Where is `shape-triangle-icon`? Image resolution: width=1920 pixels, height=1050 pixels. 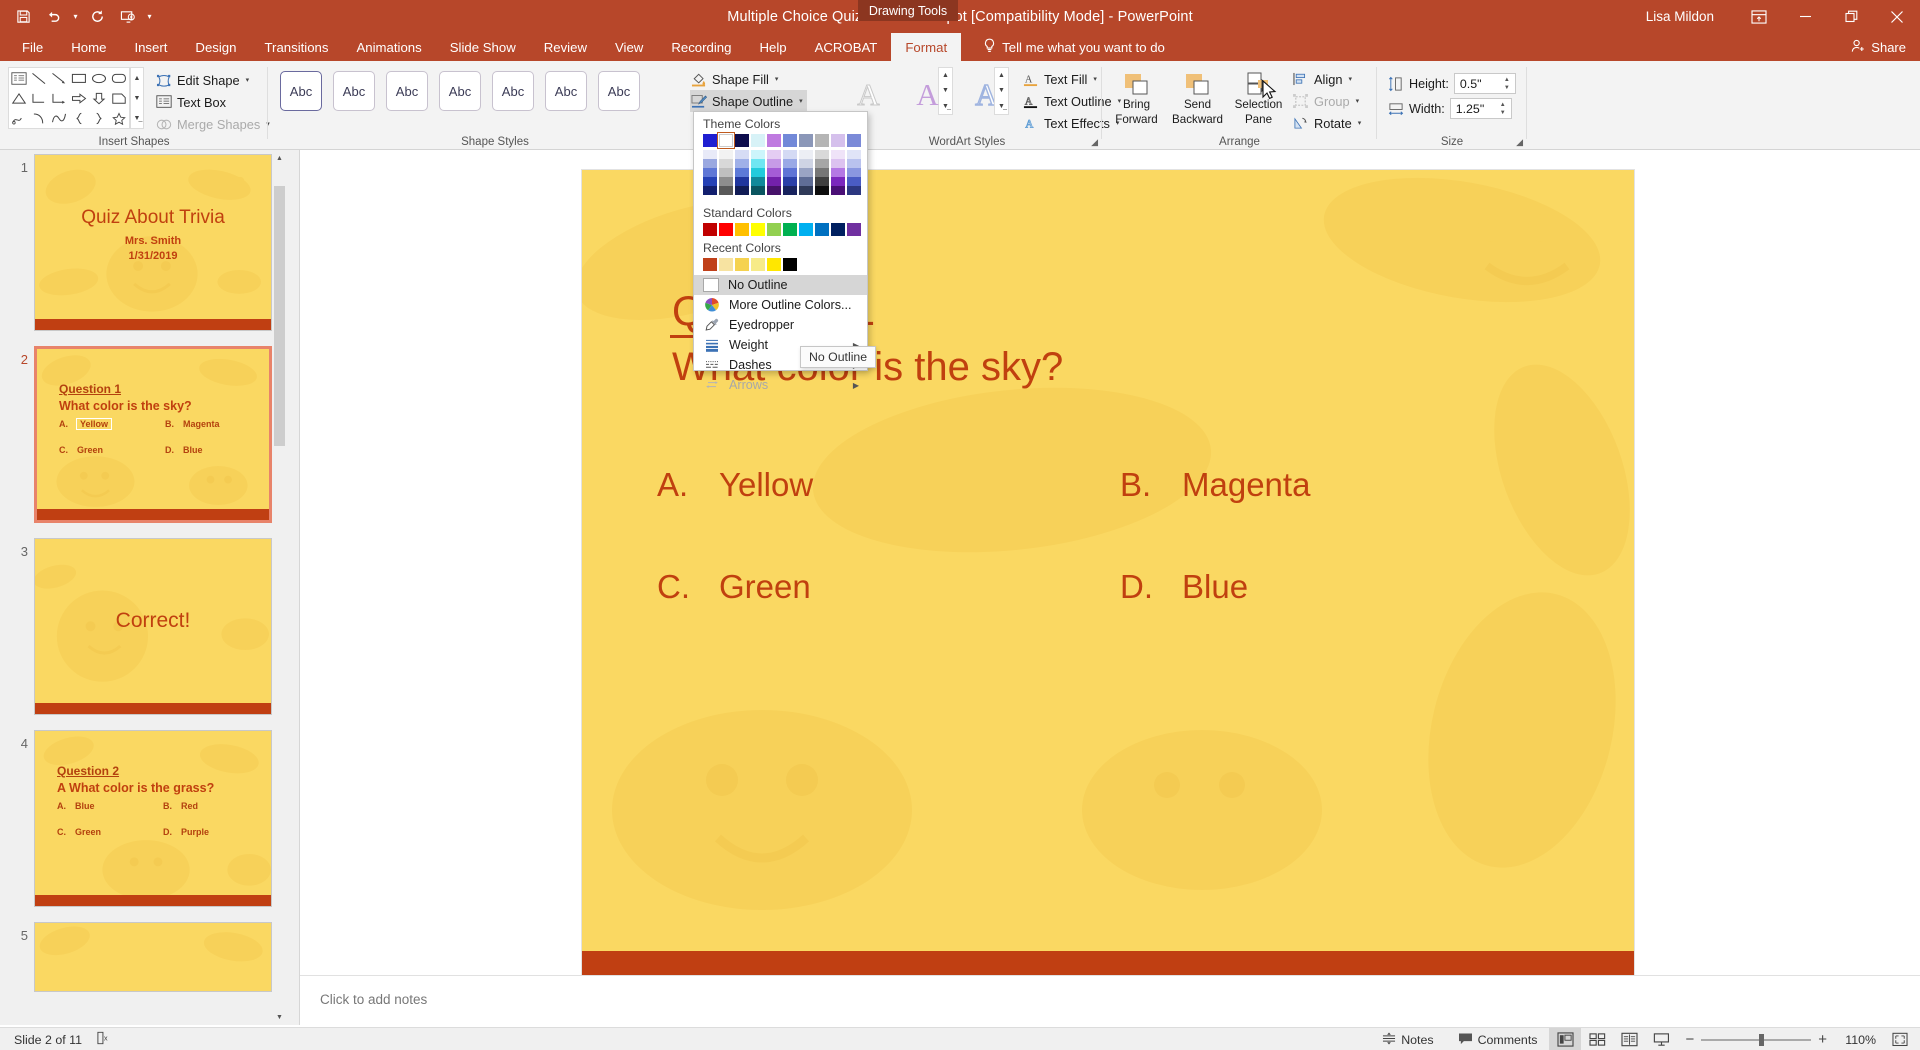 shape-triangle-icon is located at coordinates (19, 98).